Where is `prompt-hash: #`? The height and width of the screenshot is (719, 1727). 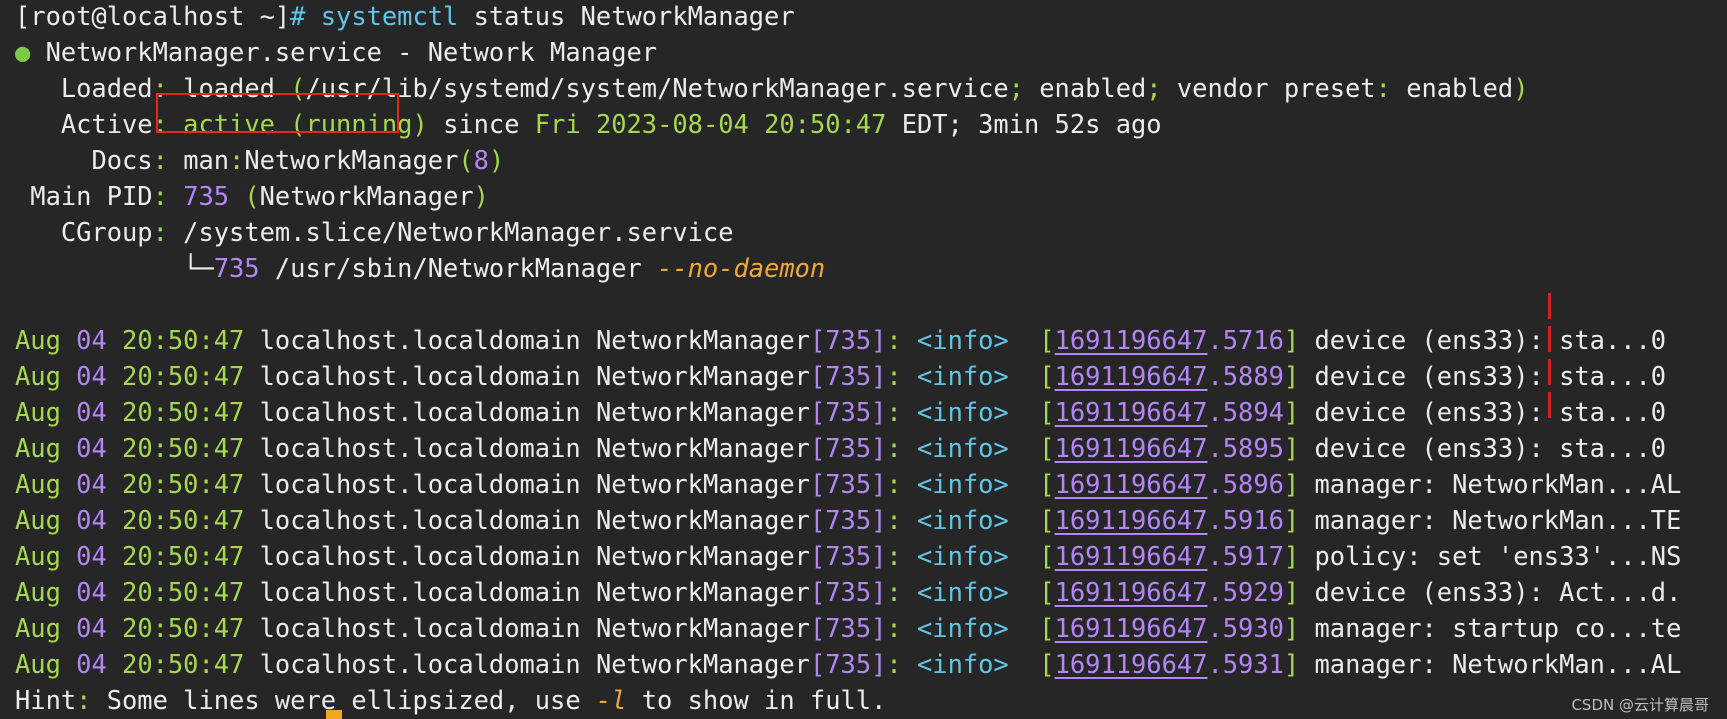
prompt-hash: # is located at coordinates (298, 16).